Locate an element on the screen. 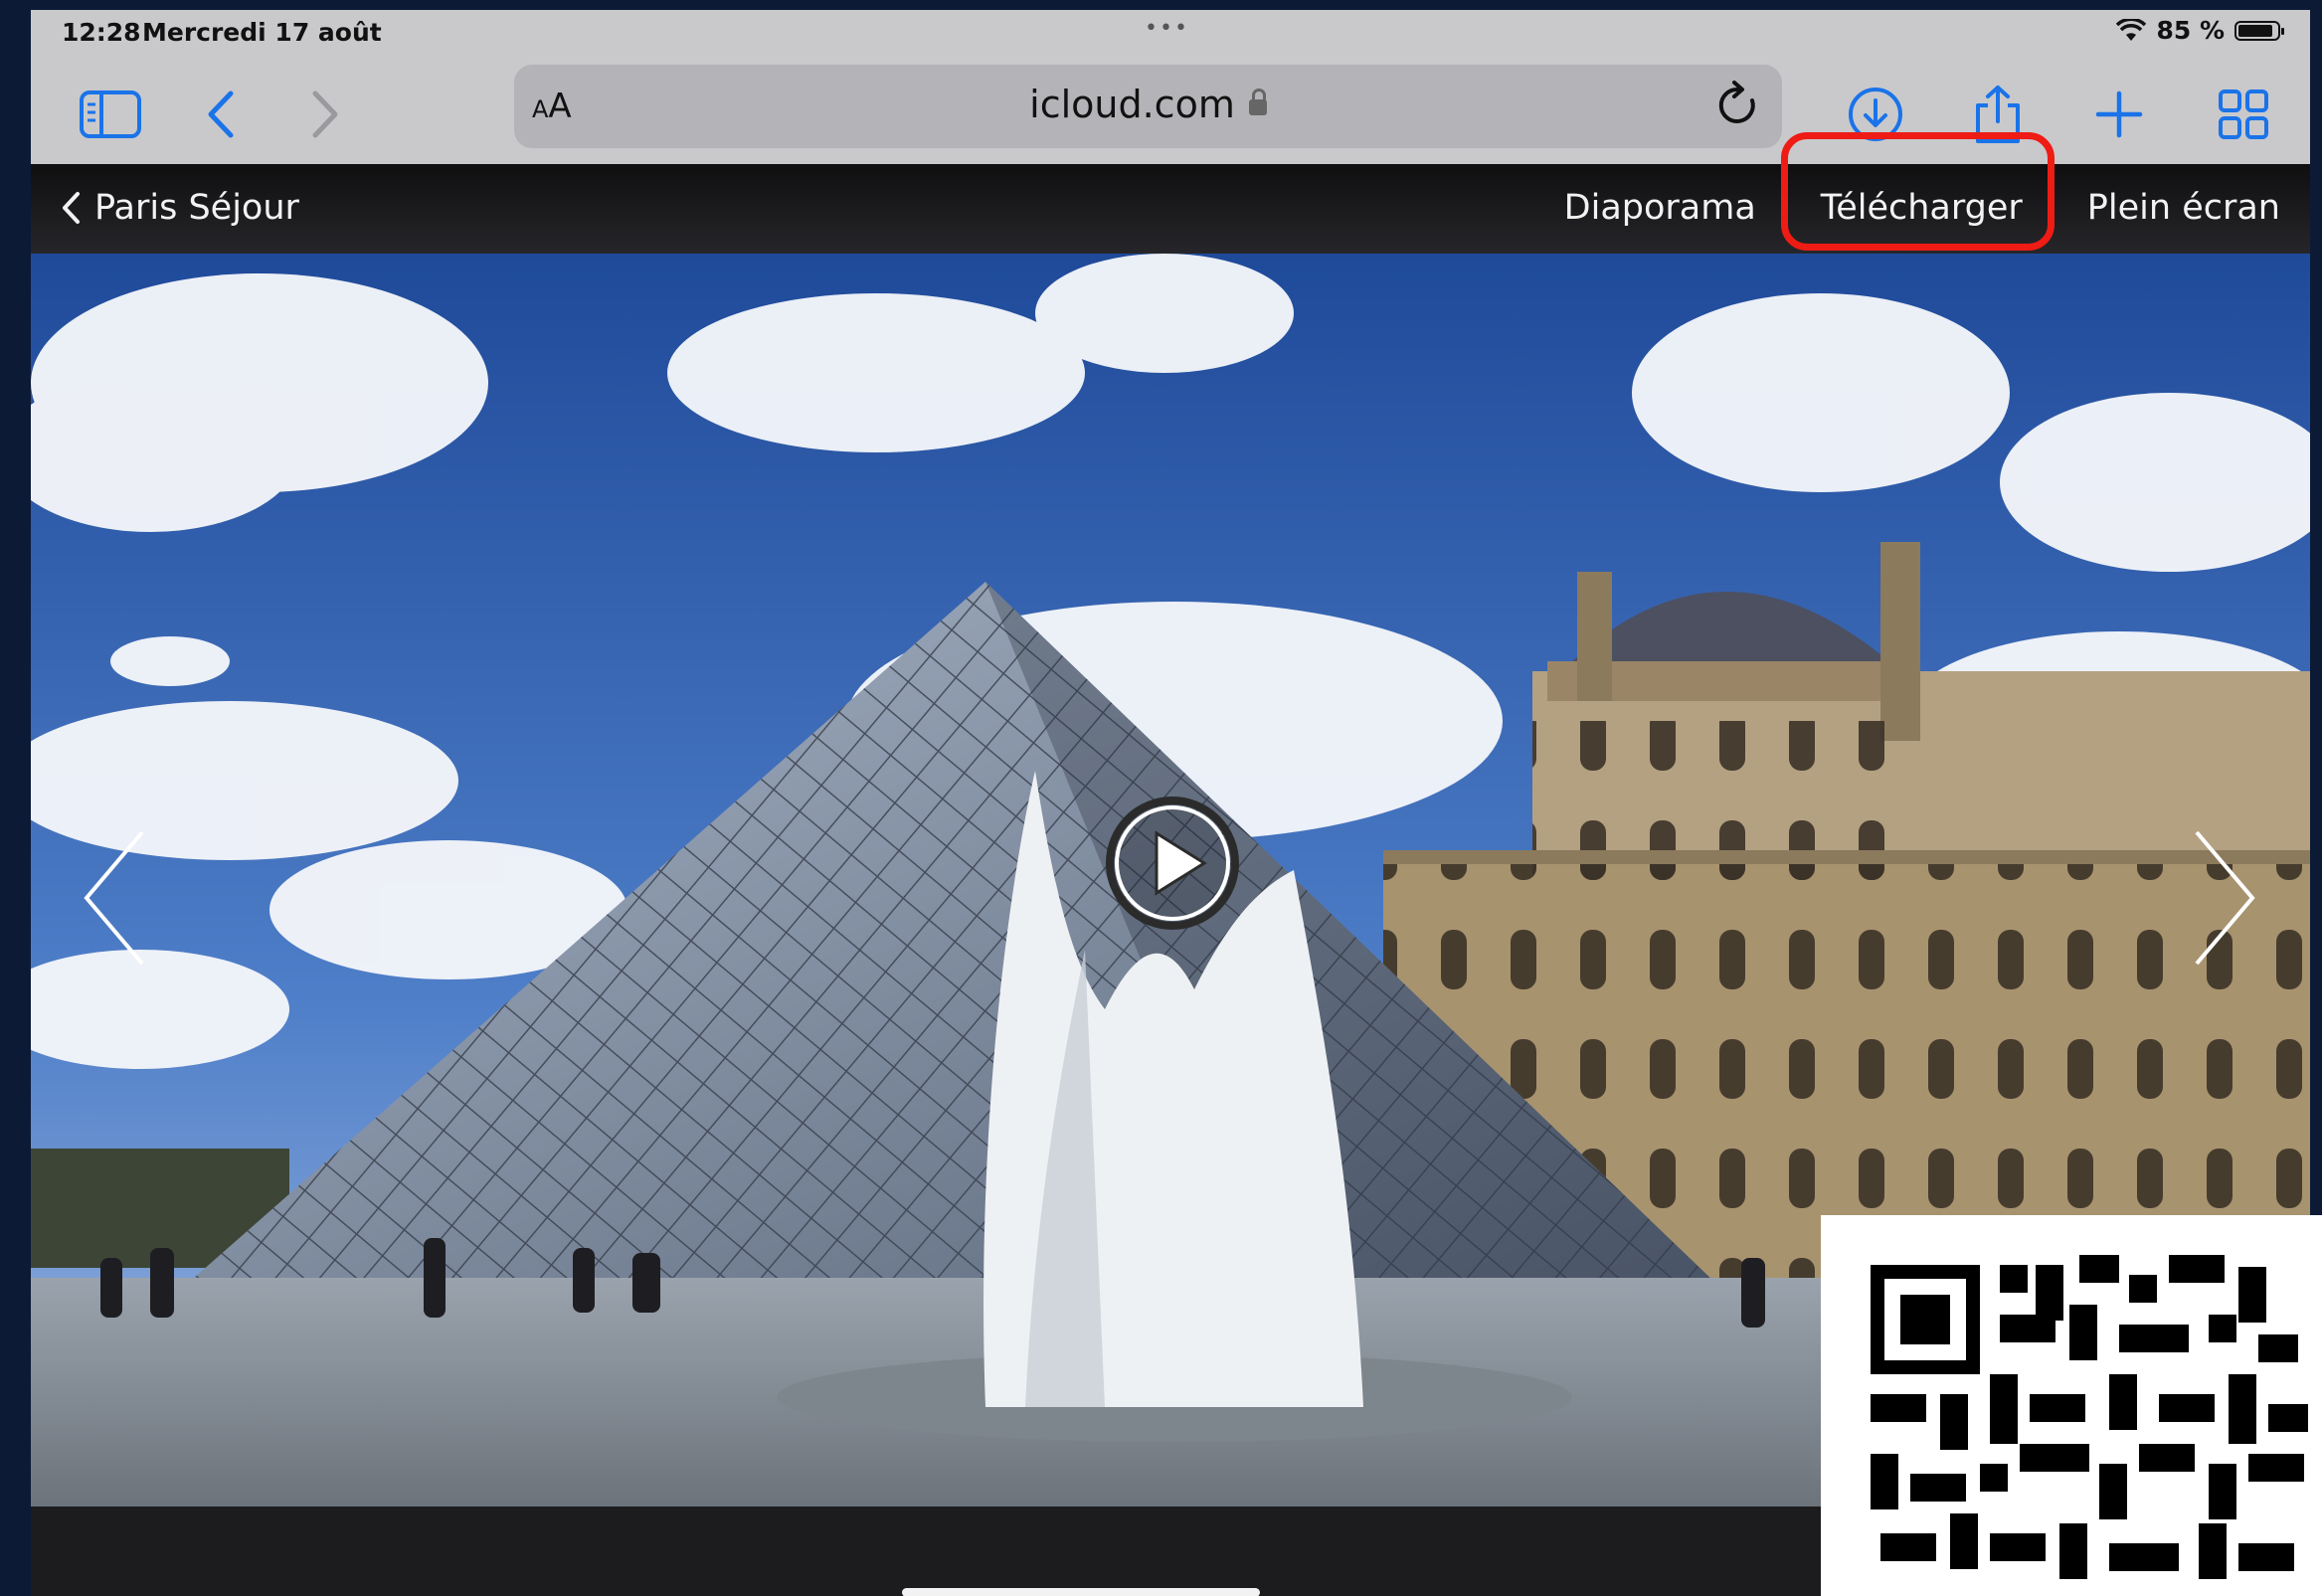  chevron-left-icon is located at coordinates (71, 208).